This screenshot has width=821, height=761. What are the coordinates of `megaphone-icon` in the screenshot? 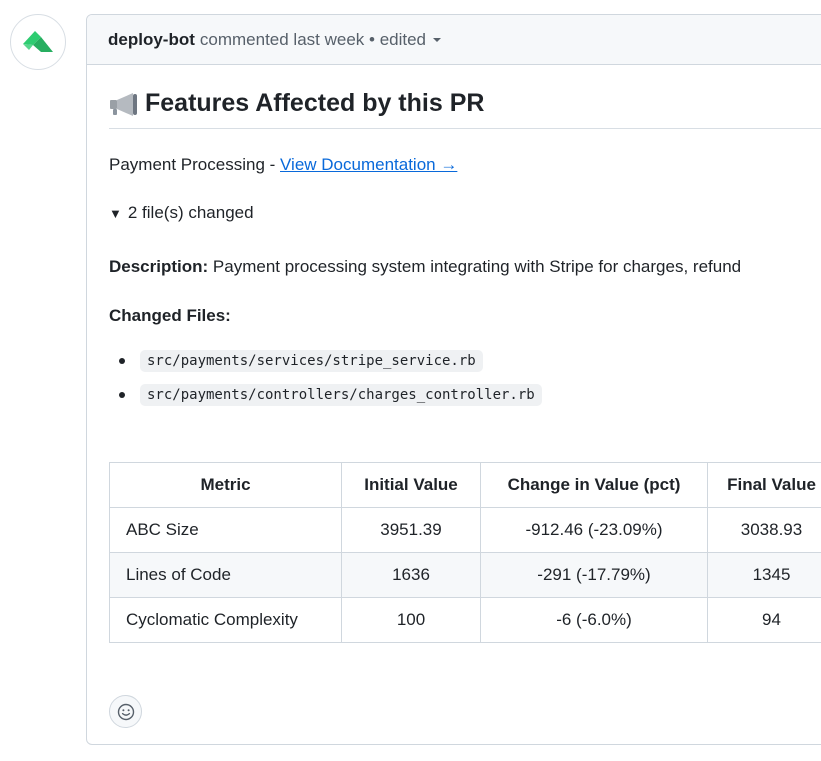 It's located at (124, 104).